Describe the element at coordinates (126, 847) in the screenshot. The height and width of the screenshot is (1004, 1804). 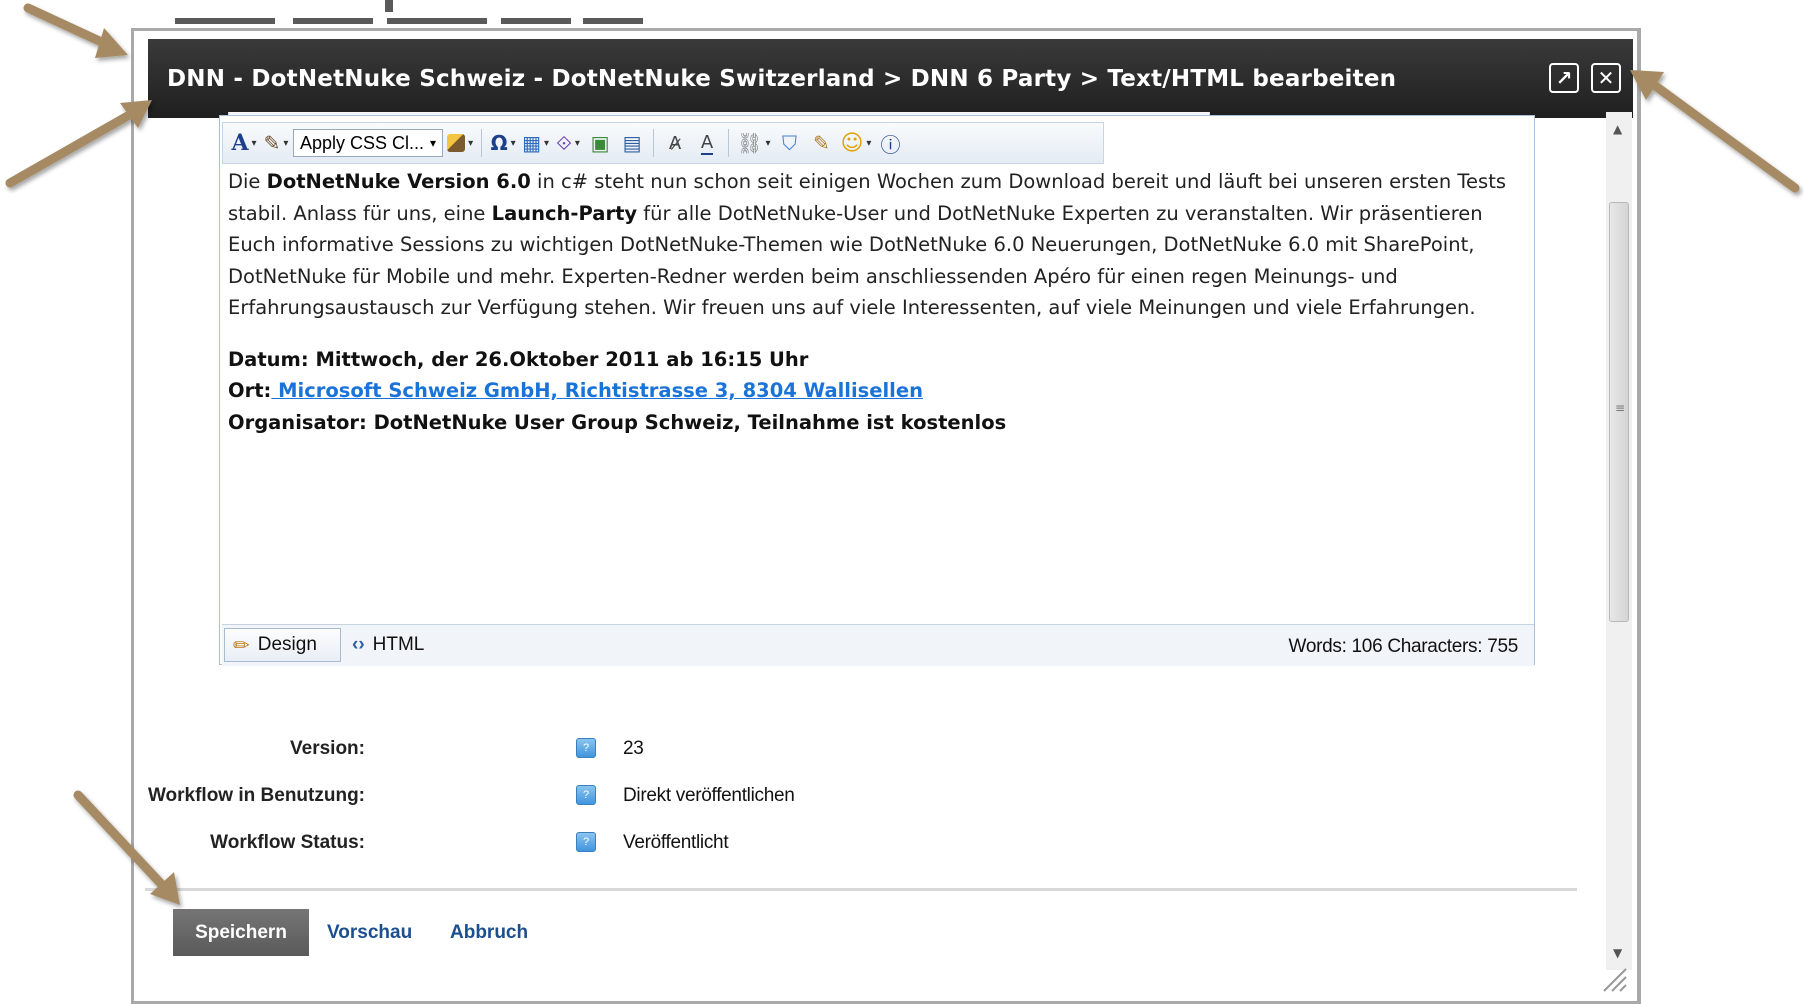
I see `annotation-arrow-bottom-left` at that location.